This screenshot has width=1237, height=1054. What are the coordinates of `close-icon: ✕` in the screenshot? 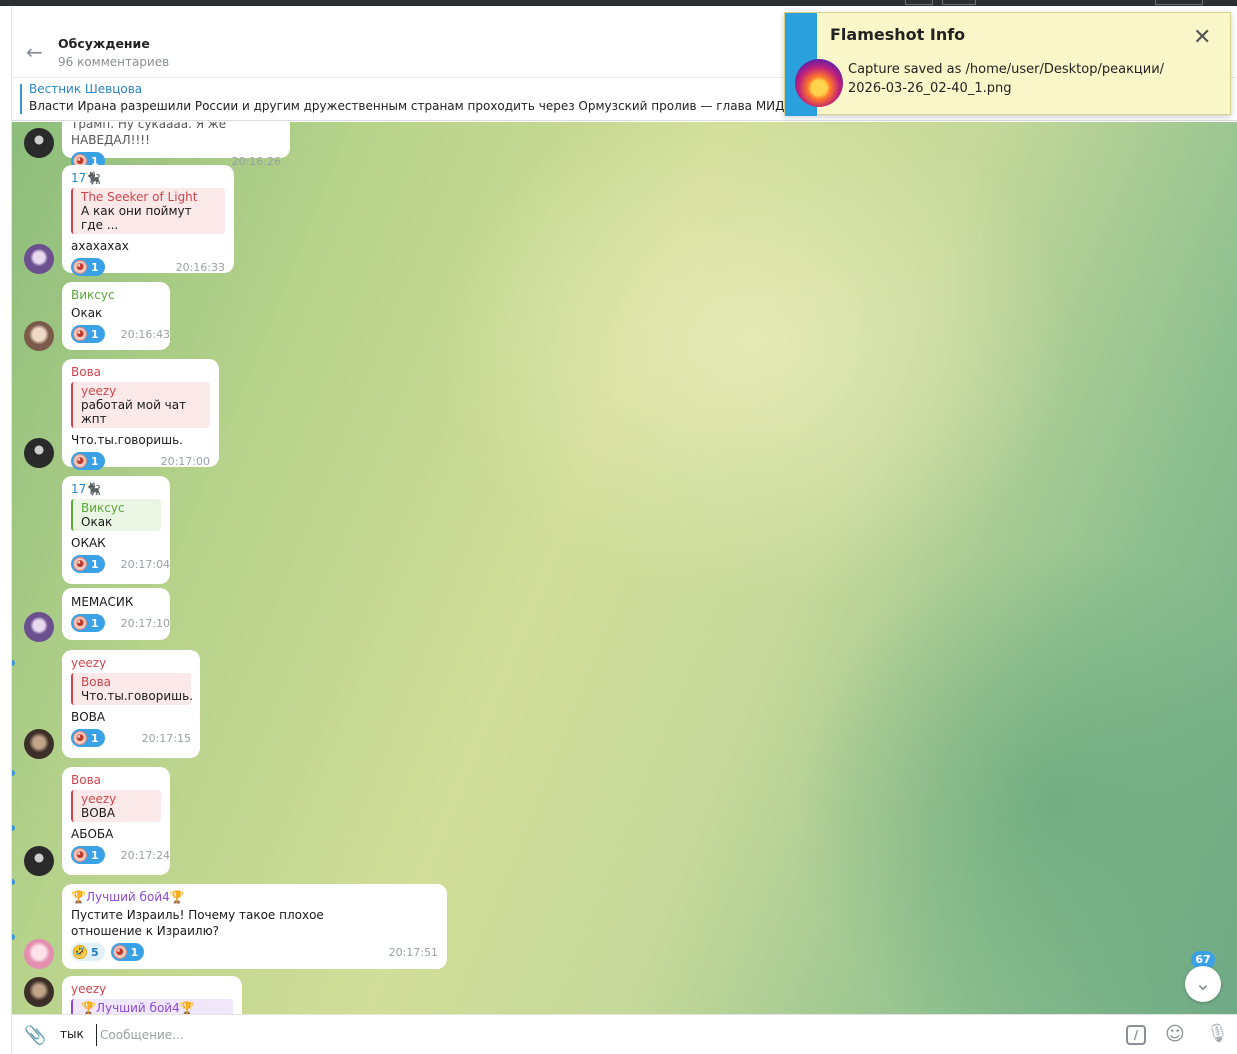 It's located at (1202, 37).